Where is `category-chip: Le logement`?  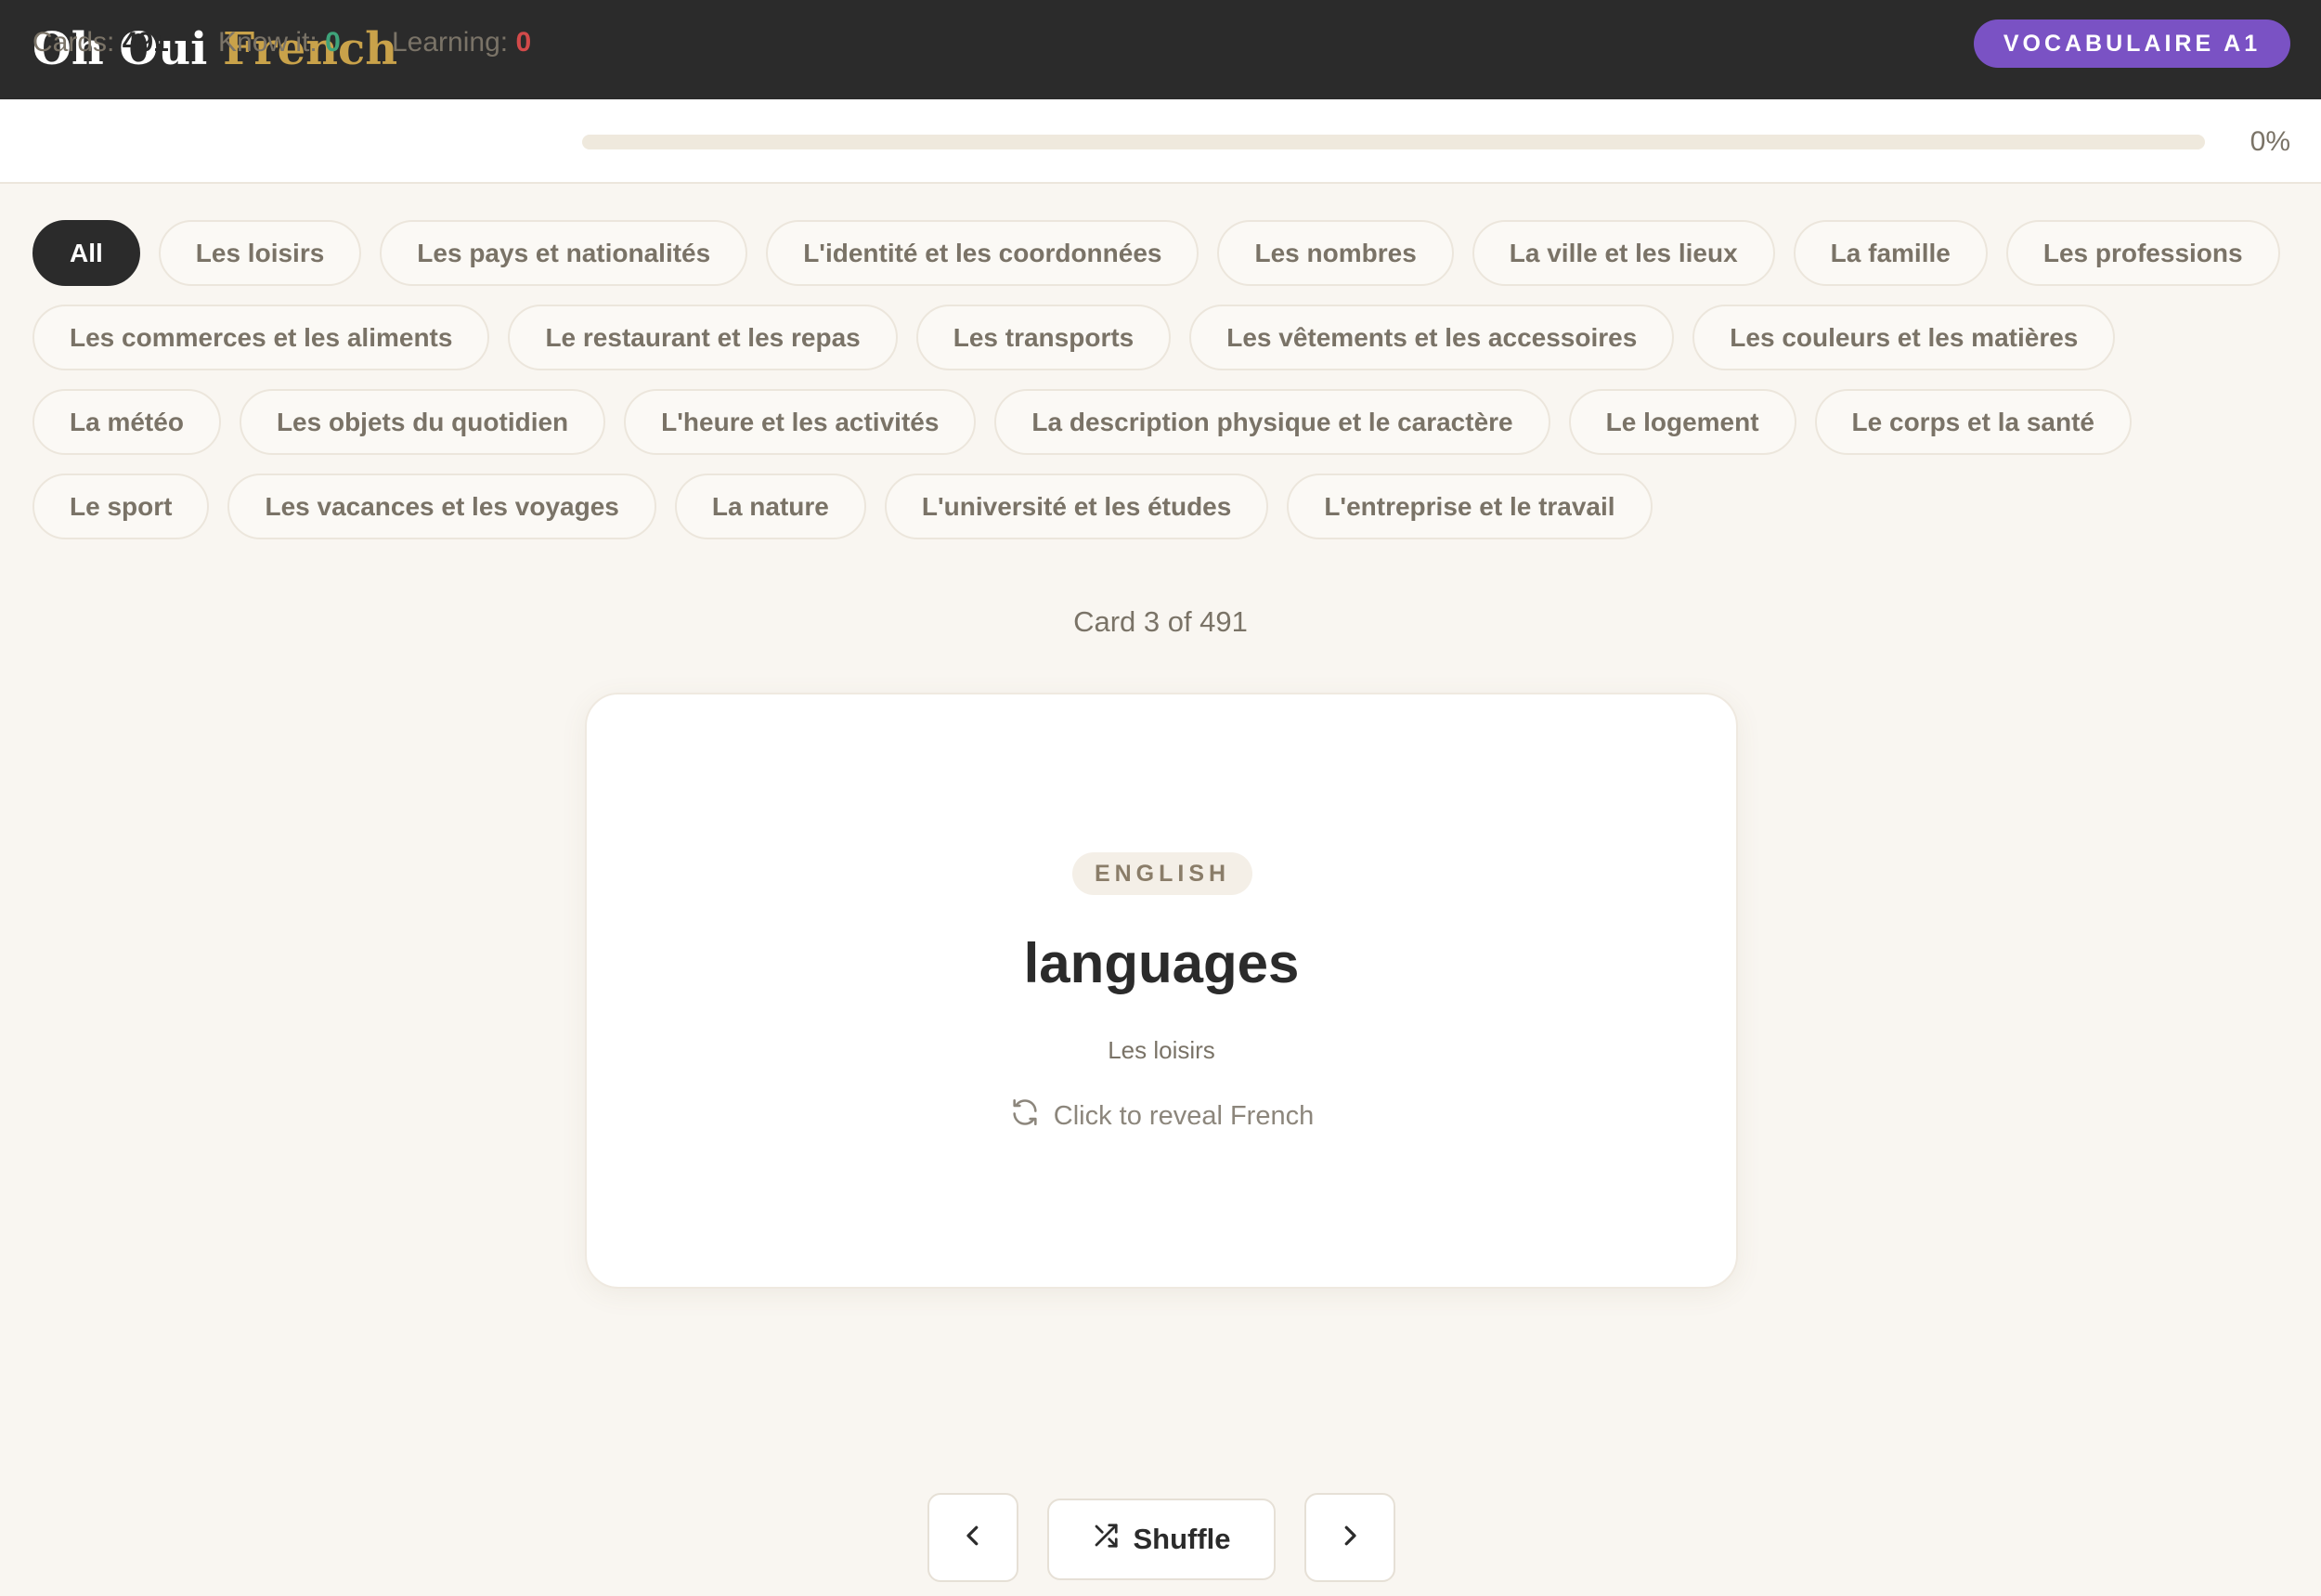
category-chip: Le logement is located at coordinates (1682, 422).